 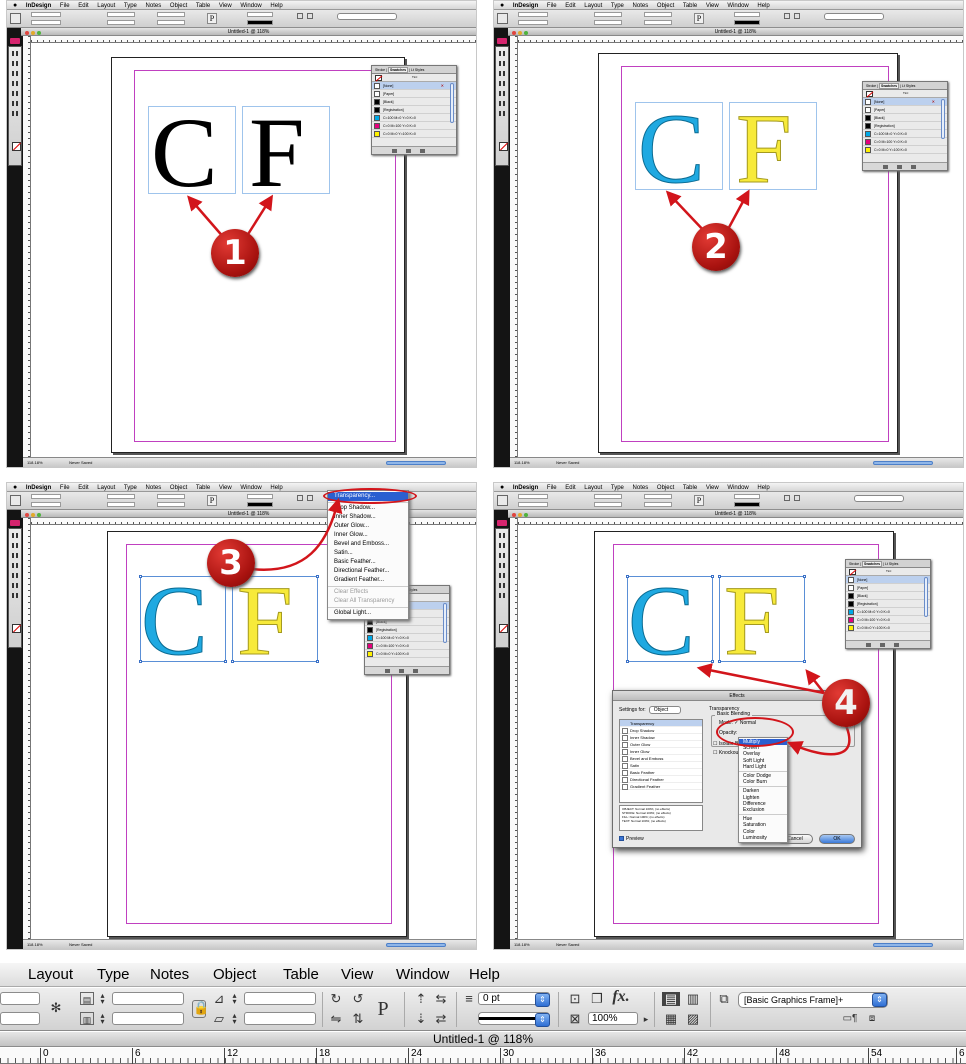 I want to click on flip-vertical-icon: ⇅, so click(x=358, y=1019).